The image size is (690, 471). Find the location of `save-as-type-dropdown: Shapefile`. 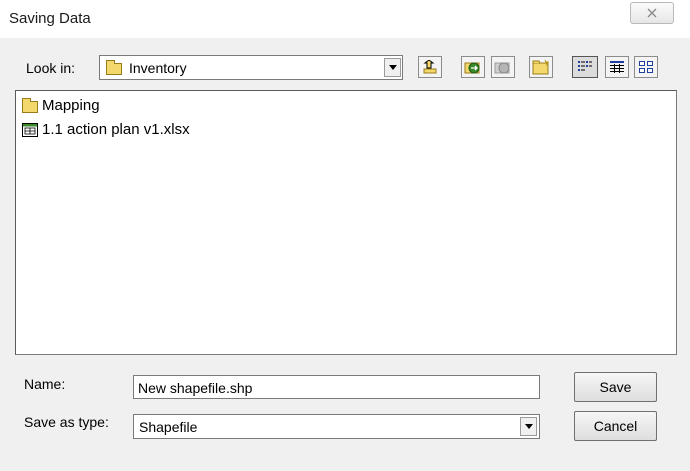

save-as-type-dropdown: Shapefile is located at coordinates (336, 426).